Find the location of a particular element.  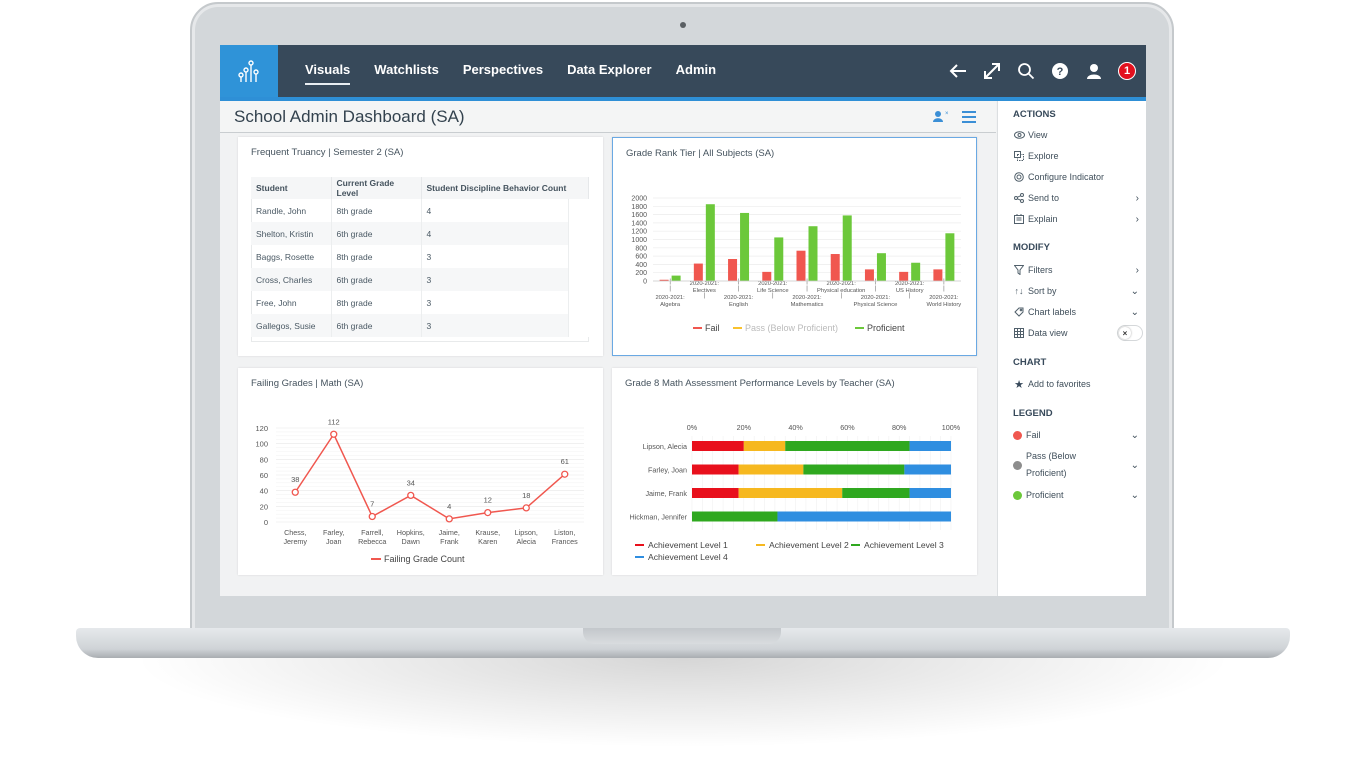

table-row: Free, John 8th grade 3 is located at coordinates (420, 302).